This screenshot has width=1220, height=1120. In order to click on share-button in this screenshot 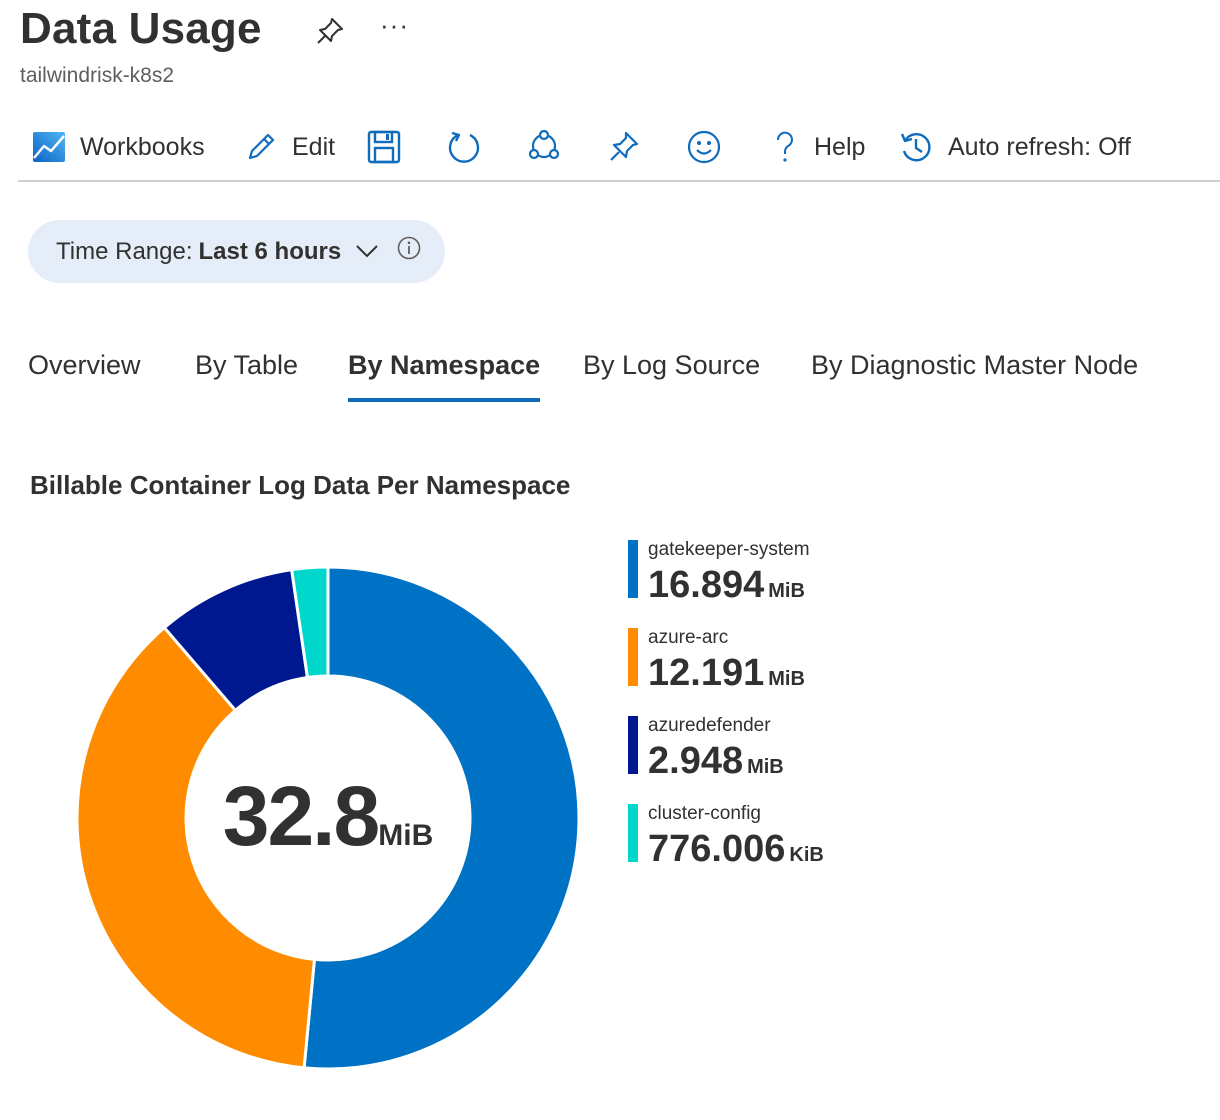, I will do `click(544, 147)`.